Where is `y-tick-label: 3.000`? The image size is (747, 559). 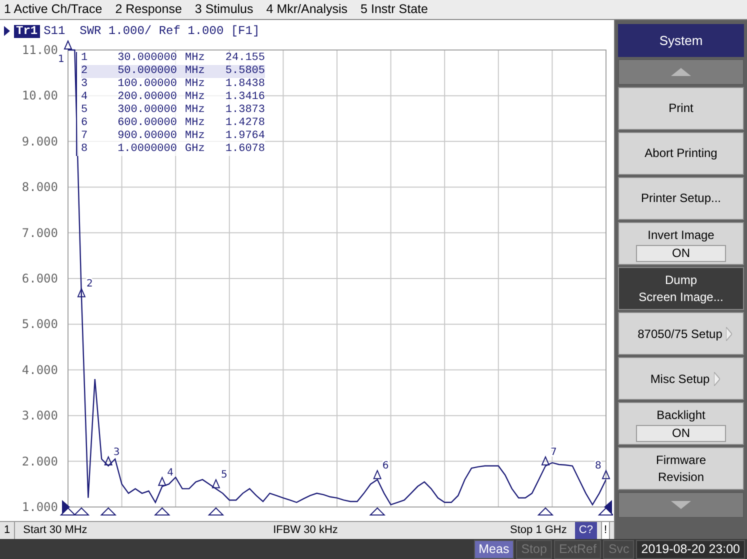
y-tick-label: 3.000 is located at coordinates (40, 415).